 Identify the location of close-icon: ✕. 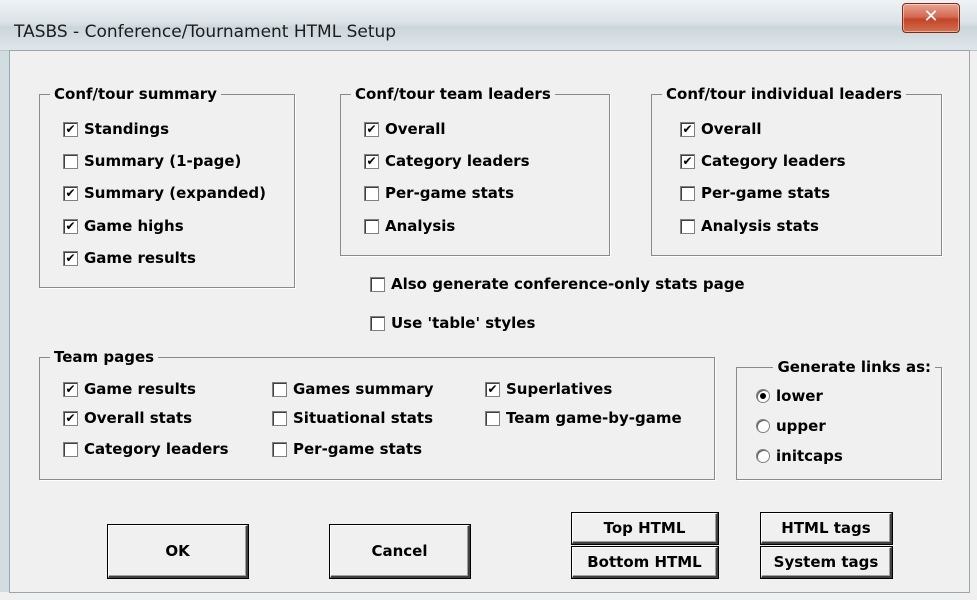
(931, 16).